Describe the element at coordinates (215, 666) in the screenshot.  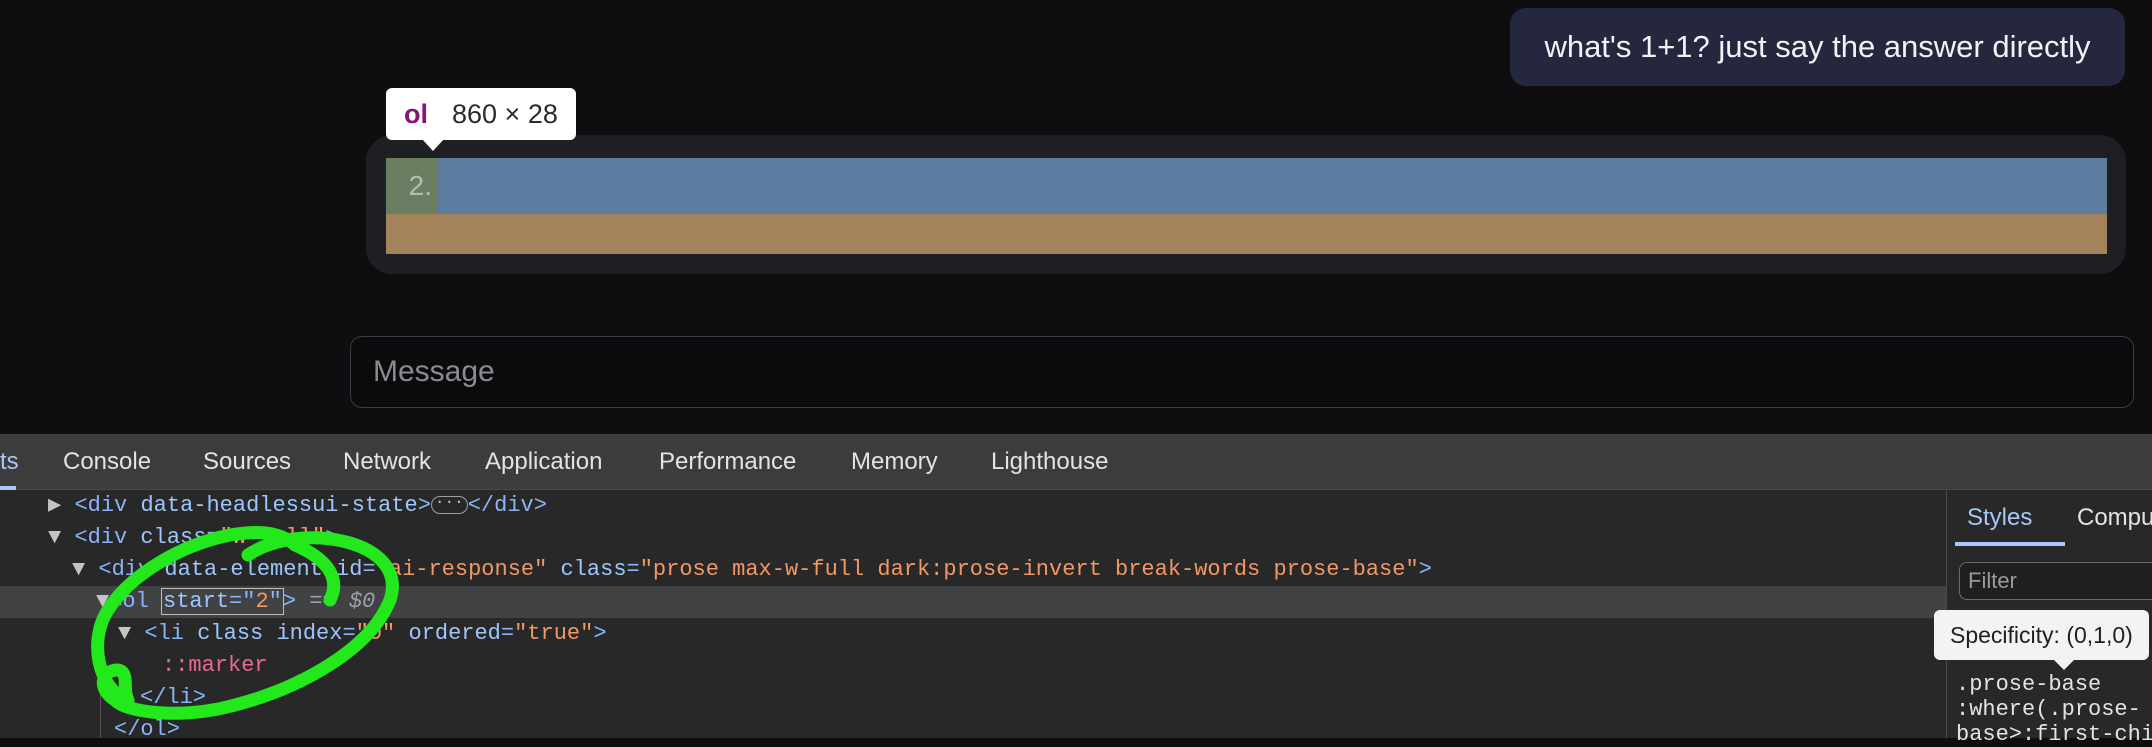
I see `dom-node-marker: ::marker` at that location.